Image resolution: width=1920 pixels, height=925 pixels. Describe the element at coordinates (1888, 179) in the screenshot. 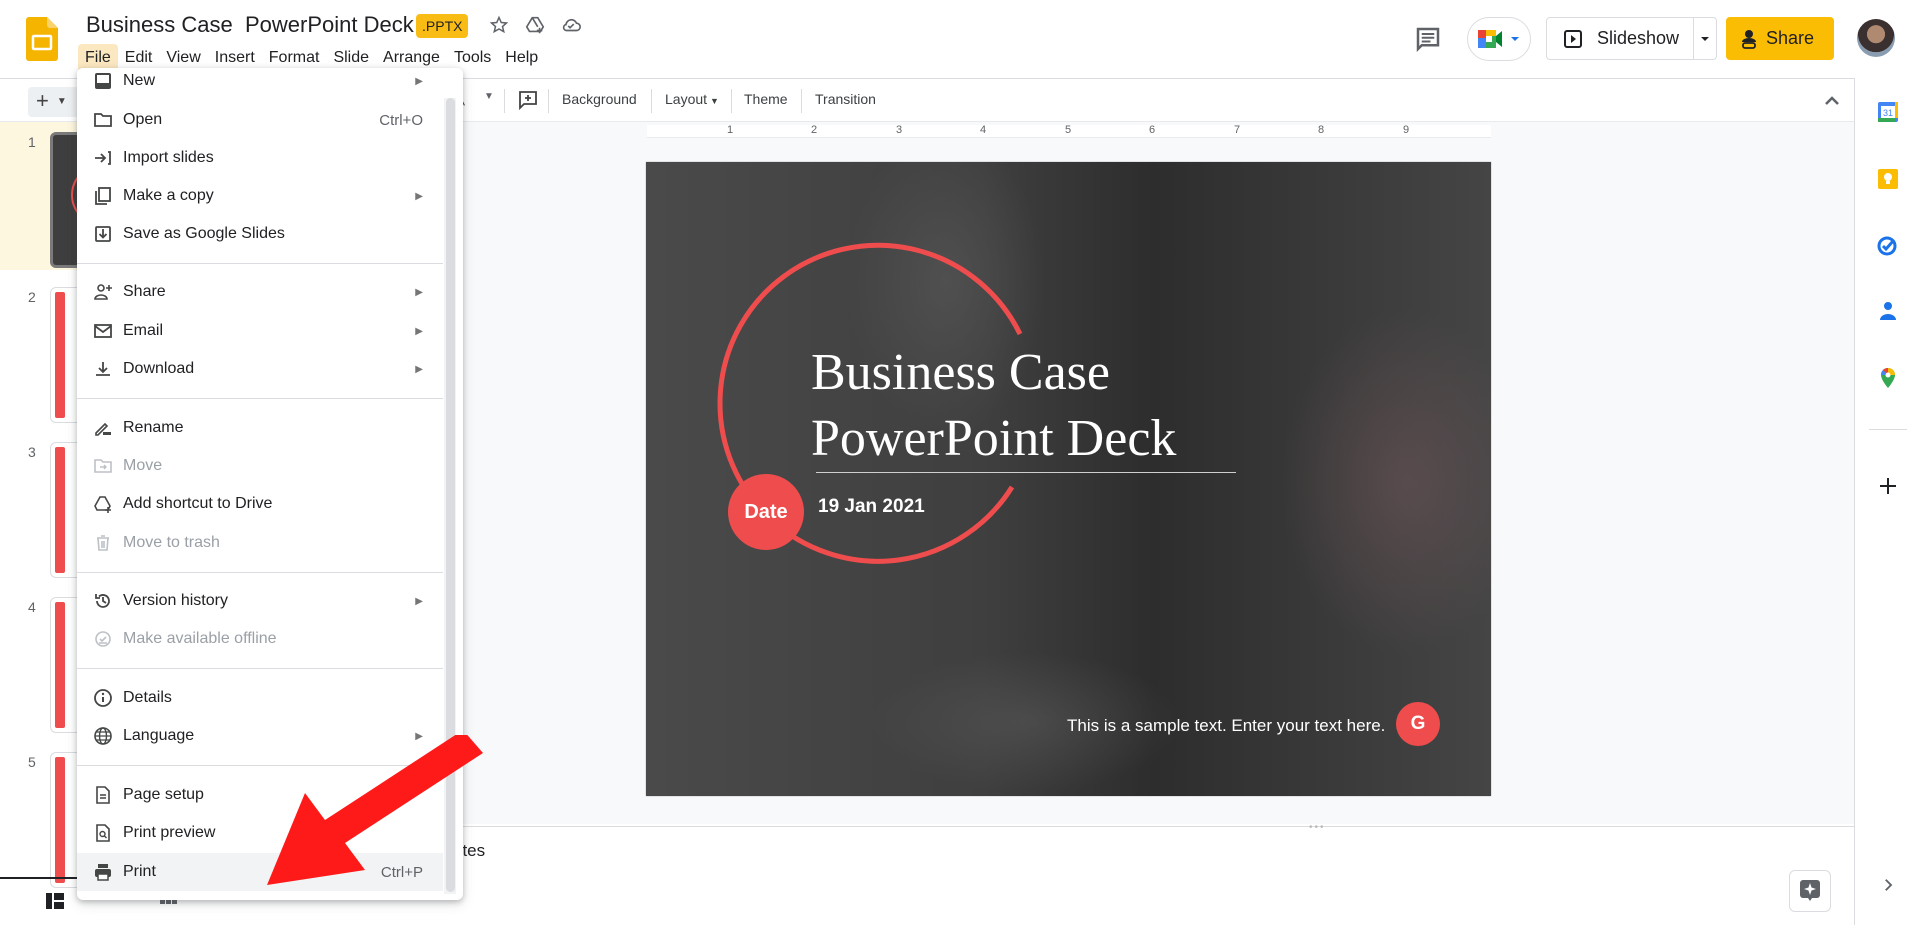

I see `keep-icon` at that location.